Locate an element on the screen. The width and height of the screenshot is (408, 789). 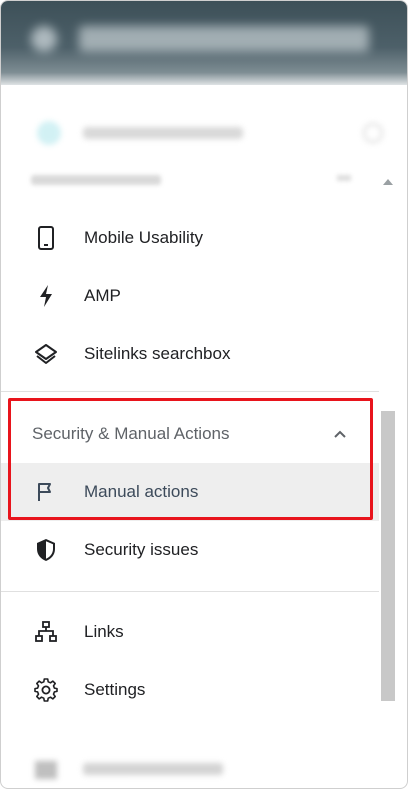
scrollbar-thumb is located at coordinates (388, 556).